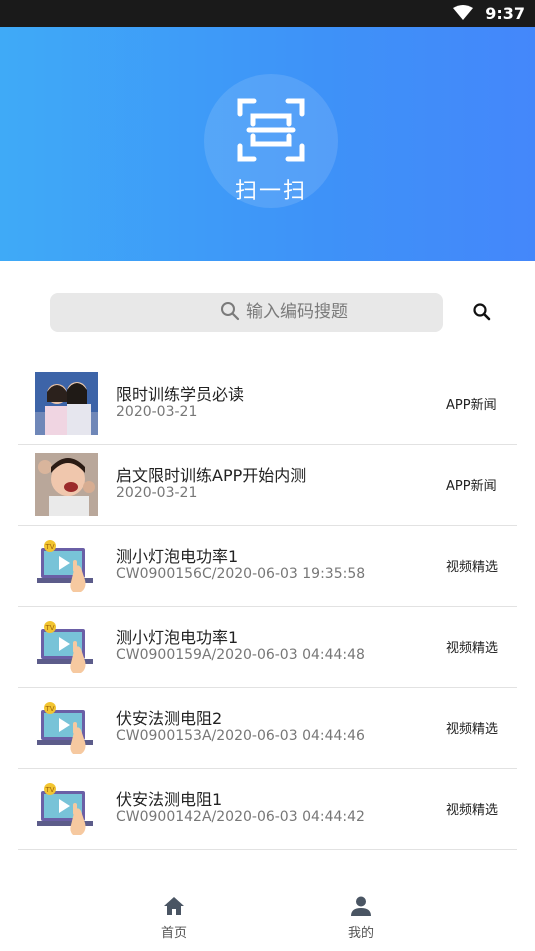 The image size is (535, 951). I want to click on item-code-date: CW0900156C/2020-06-03 19:35:58, so click(241, 574).